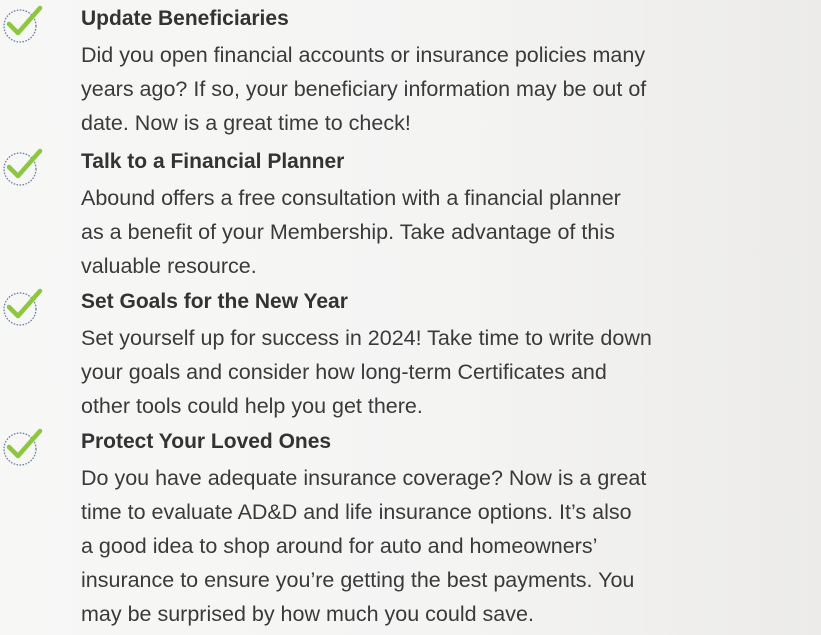 Image resolution: width=821 pixels, height=635 pixels. What do you see at coordinates (206, 441) in the screenshot?
I see `item-title: Protect Your Loved Ones` at bounding box center [206, 441].